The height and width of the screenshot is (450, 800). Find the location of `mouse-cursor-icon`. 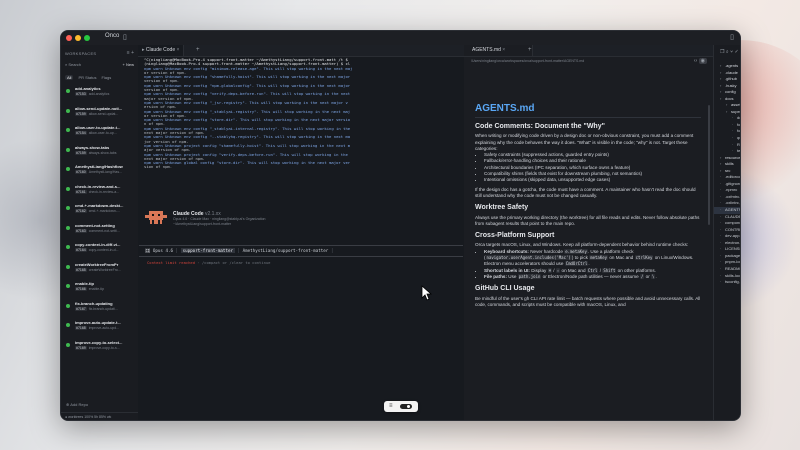

mouse-cursor-icon is located at coordinates (427, 293).